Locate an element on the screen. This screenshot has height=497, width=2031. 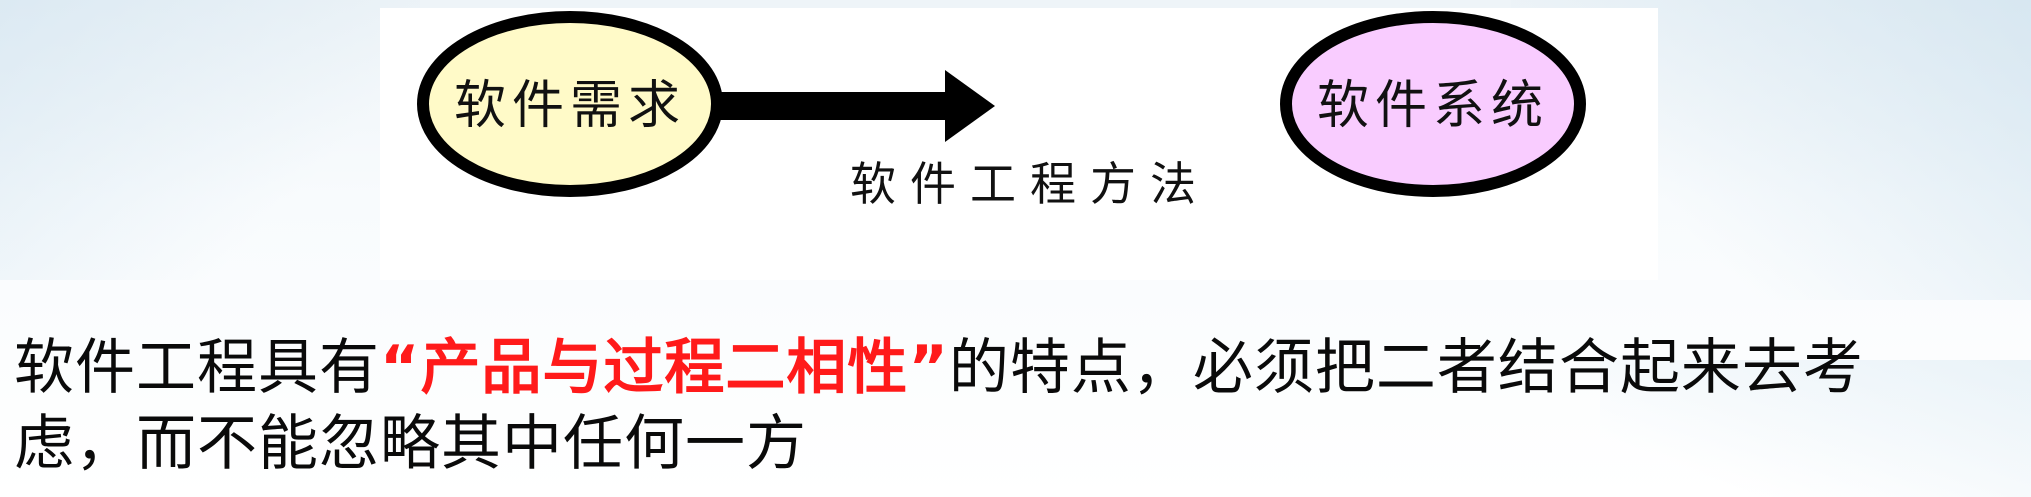
caption-after-line1: 的特点，必须把二者结合起来去考 is located at coordinates (1406, 368).